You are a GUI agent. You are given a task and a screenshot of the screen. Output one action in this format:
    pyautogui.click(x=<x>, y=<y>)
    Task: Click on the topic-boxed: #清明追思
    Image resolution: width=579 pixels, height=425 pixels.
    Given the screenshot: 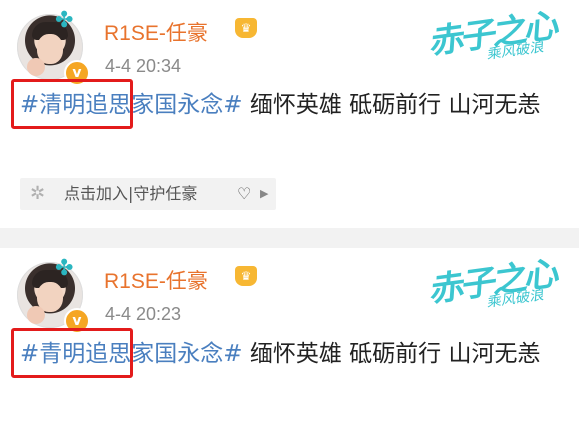 What is the action you would take?
    pyautogui.click(x=72, y=104)
    